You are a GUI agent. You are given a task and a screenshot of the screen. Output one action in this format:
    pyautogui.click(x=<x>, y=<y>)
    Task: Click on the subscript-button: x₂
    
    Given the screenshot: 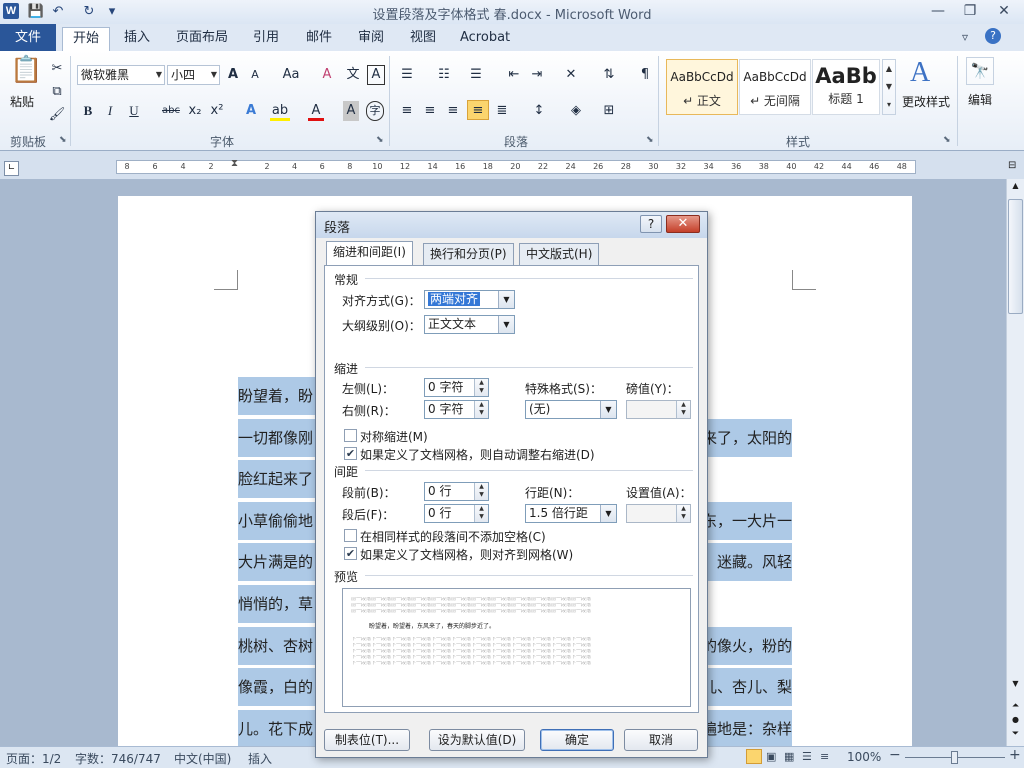 What is the action you would take?
    pyautogui.click(x=195, y=111)
    